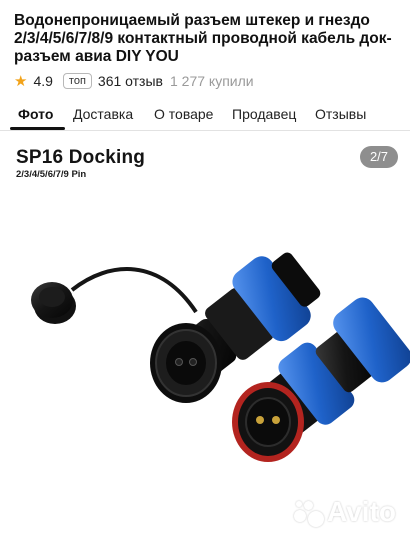 The width and height of the screenshot is (410, 540). What do you see at coordinates (211, 81) in the screenshot?
I see `bought-count: 1 277 купили` at bounding box center [211, 81].